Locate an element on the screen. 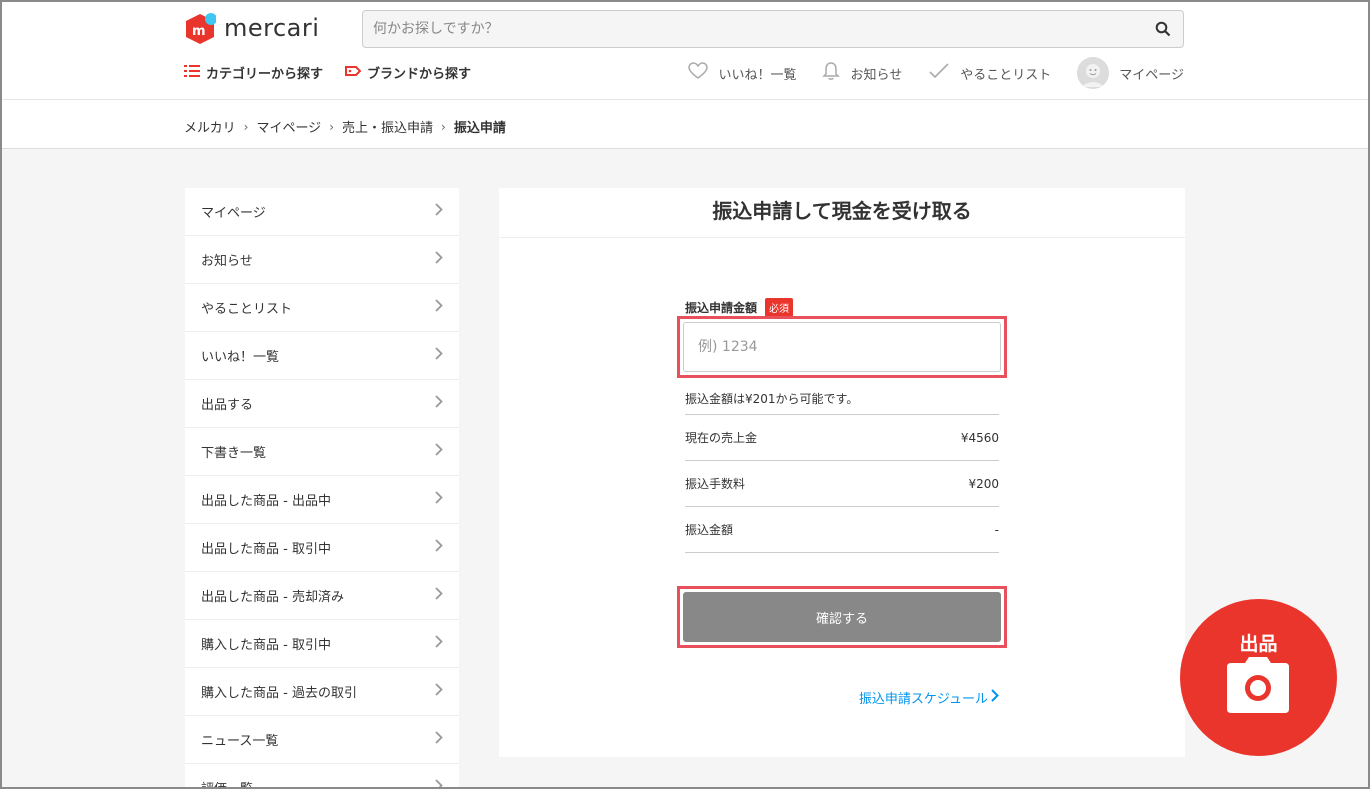  mypage-label: マイページ is located at coordinates (1151, 75).